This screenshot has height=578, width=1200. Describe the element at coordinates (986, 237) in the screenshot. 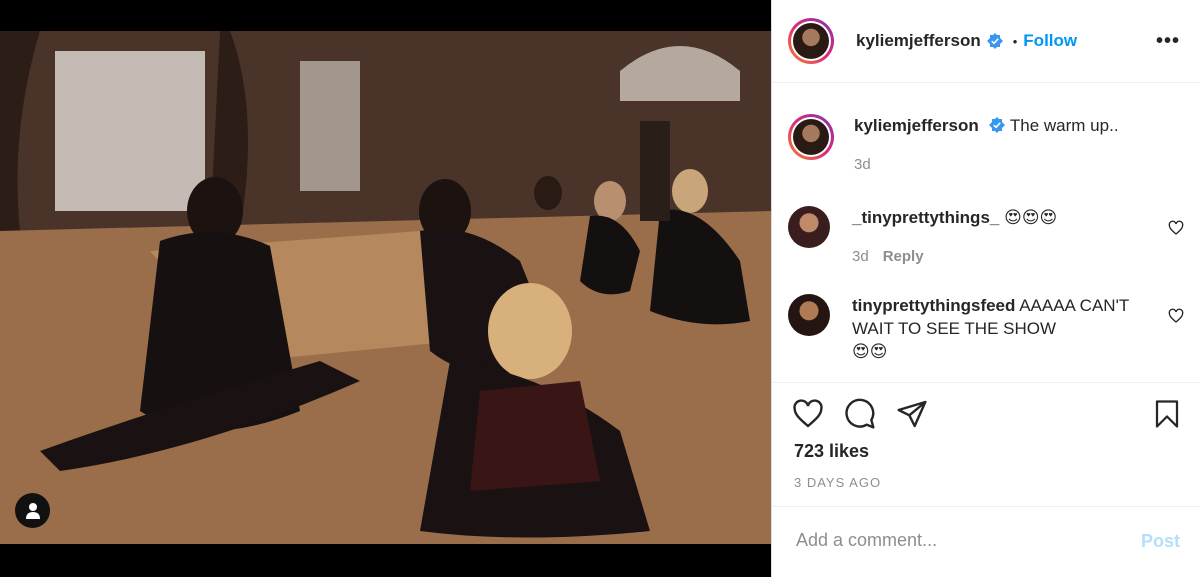

I see `list-item: _tinyprettythings_ 😍😍😍 3d Reply` at that location.